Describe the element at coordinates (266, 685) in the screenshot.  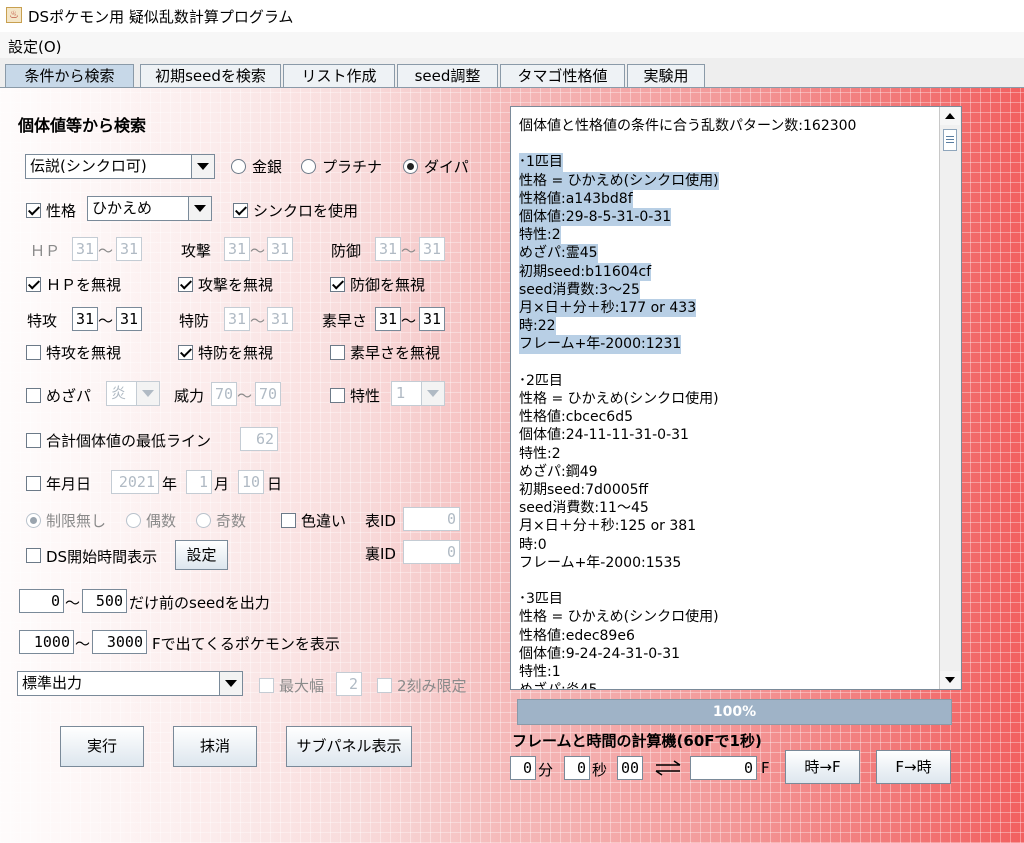
I see `max-width-checkbox` at that location.